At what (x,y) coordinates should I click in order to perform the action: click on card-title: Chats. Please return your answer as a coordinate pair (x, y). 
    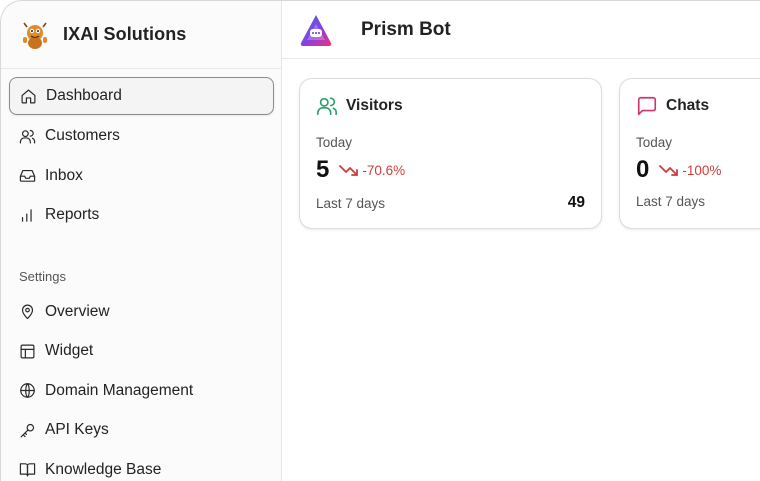
    Looking at the image, I should click on (698, 106).